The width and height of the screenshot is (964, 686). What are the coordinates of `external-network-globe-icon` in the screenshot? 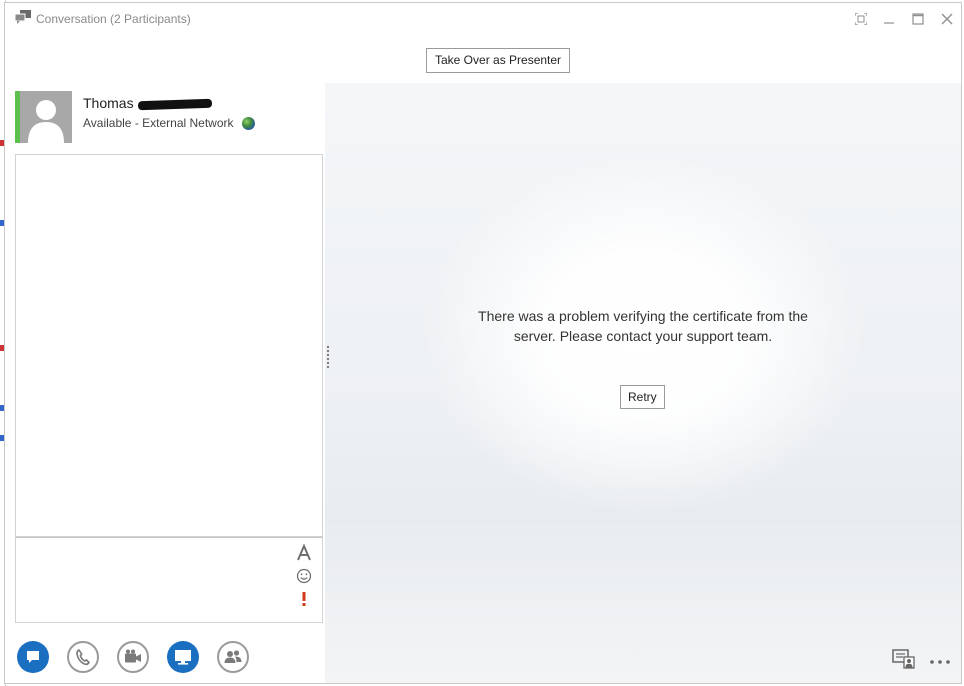 It's located at (248, 124).